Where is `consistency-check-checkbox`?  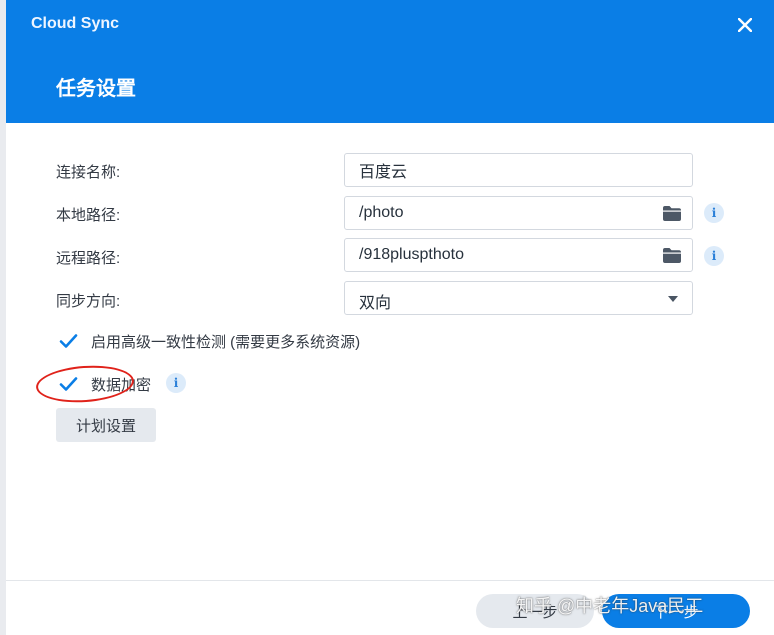 consistency-check-checkbox is located at coordinates (68, 341).